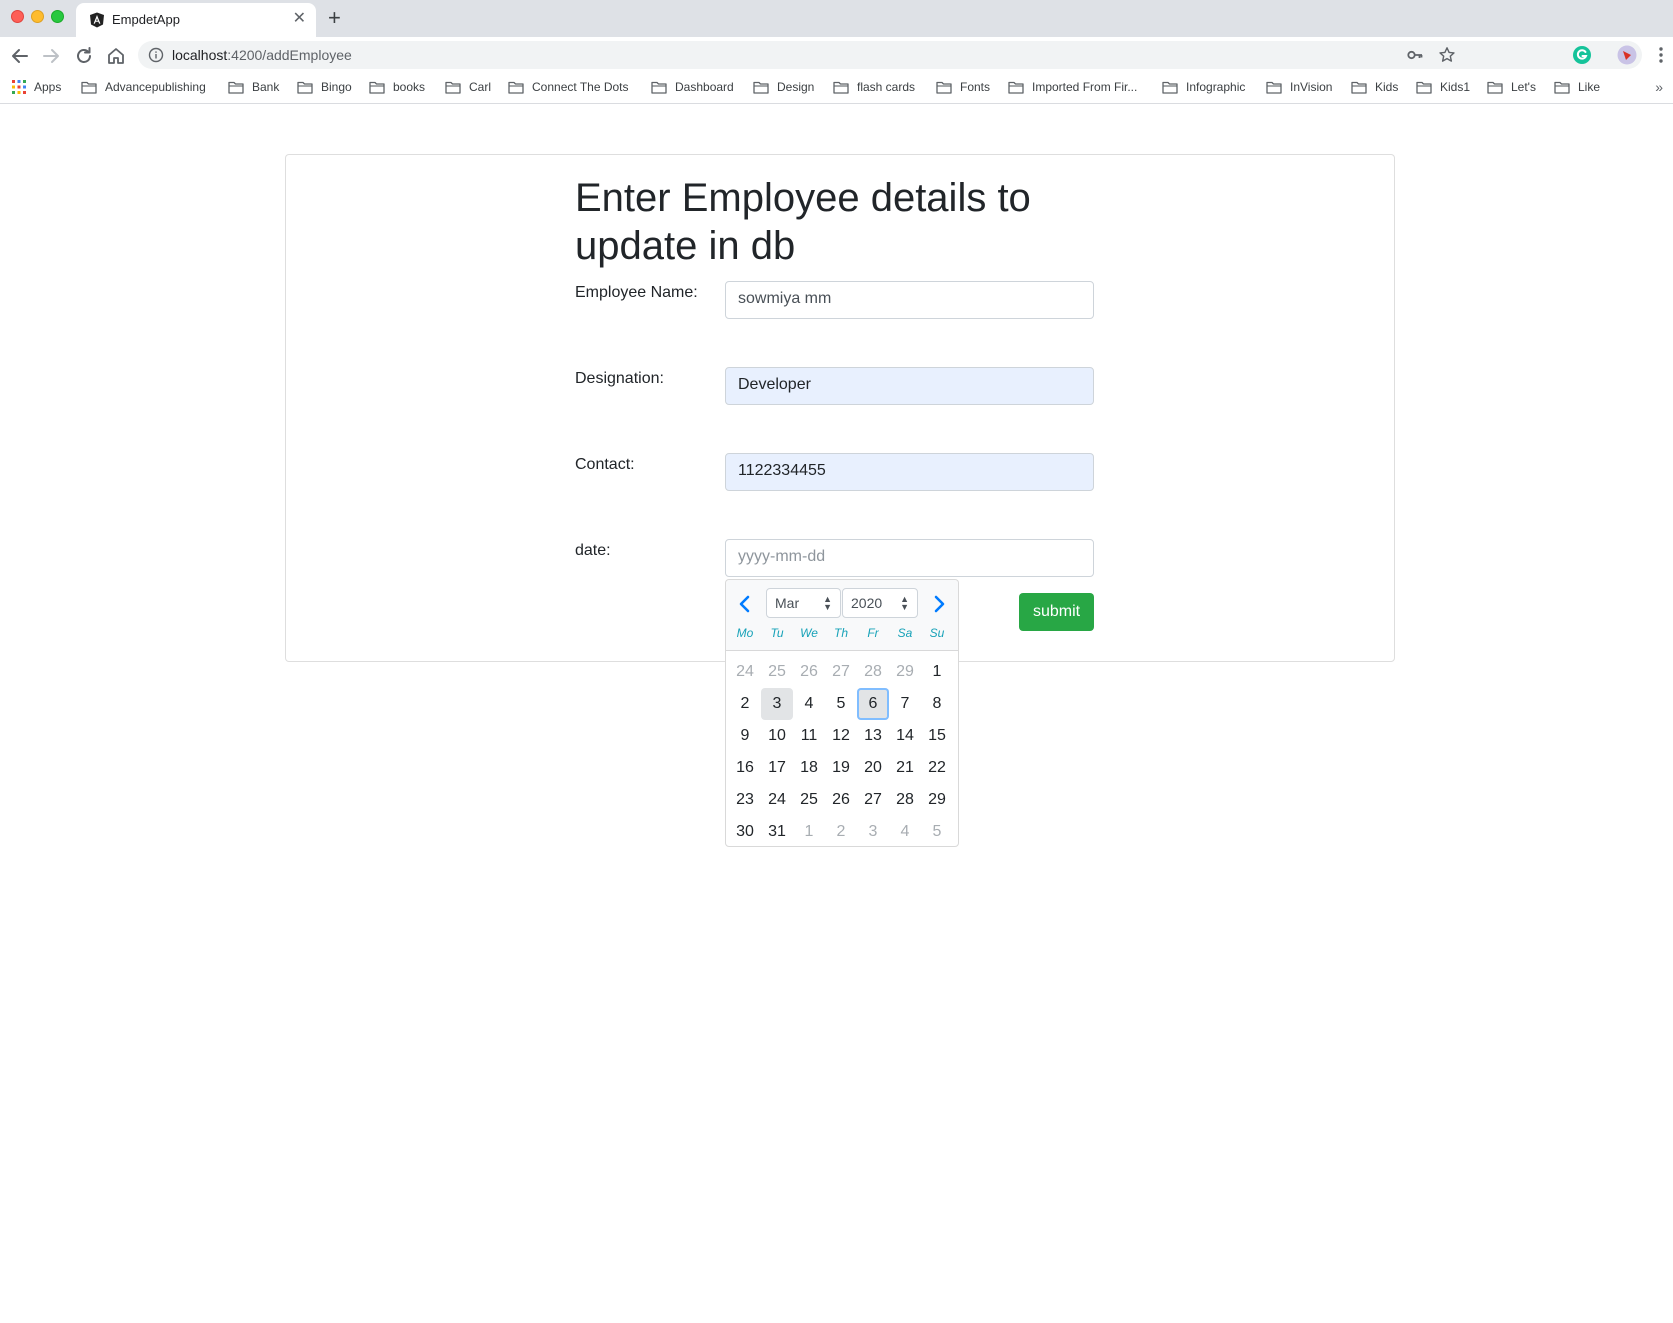 The height and width of the screenshot is (1323, 1673). What do you see at coordinates (17, 16) in the screenshot?
I see `close-window-button` at bounding box center [17, 16].